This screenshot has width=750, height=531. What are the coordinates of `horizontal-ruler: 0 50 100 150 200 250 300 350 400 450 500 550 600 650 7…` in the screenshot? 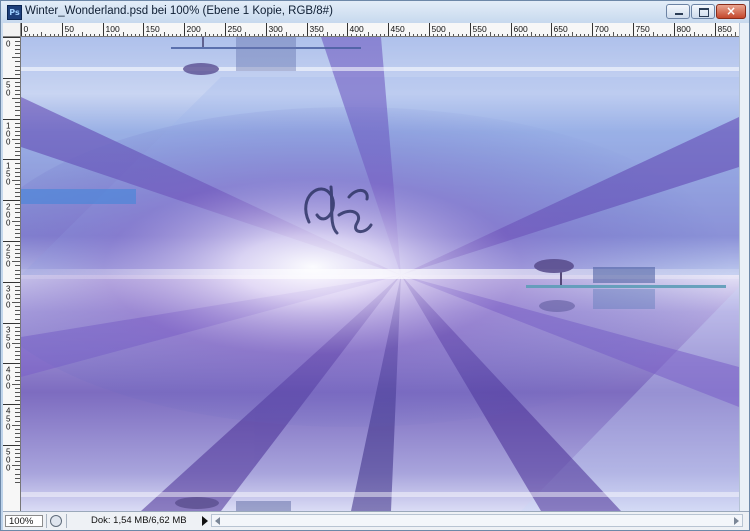 It's located at (380, 30).